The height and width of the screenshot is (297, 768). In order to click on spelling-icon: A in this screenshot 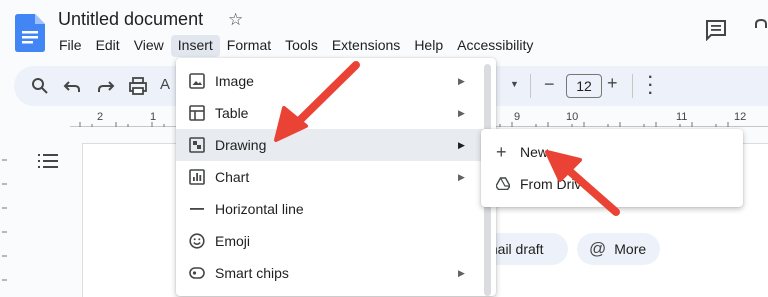, I will do `click(165, 84)`.